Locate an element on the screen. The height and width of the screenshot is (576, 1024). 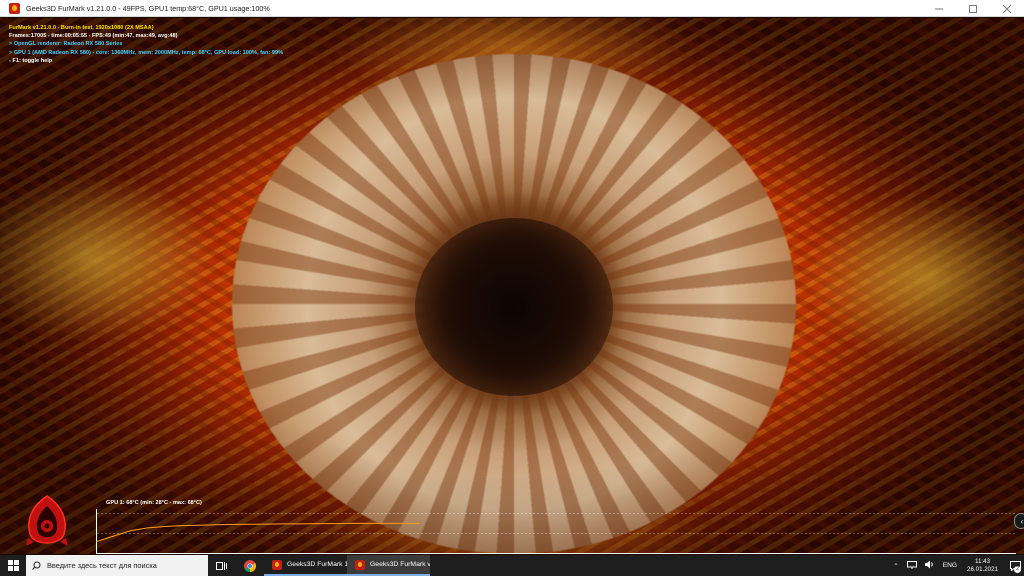
taskbar-clock: 11:43 26.01.2021 is located at coordinates (982, 565).